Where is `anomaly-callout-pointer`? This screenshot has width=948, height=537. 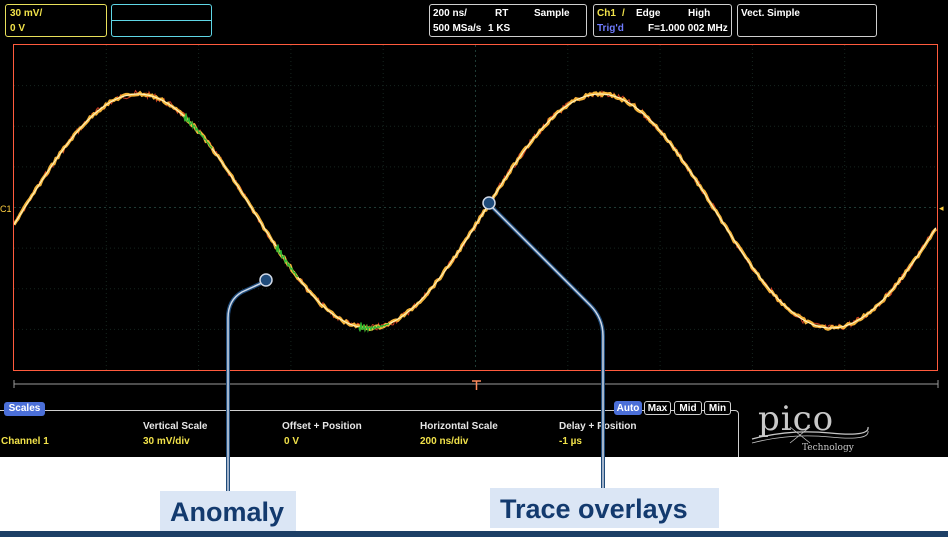
anomaly-callout-pointer is located at coordinates (249, 382).